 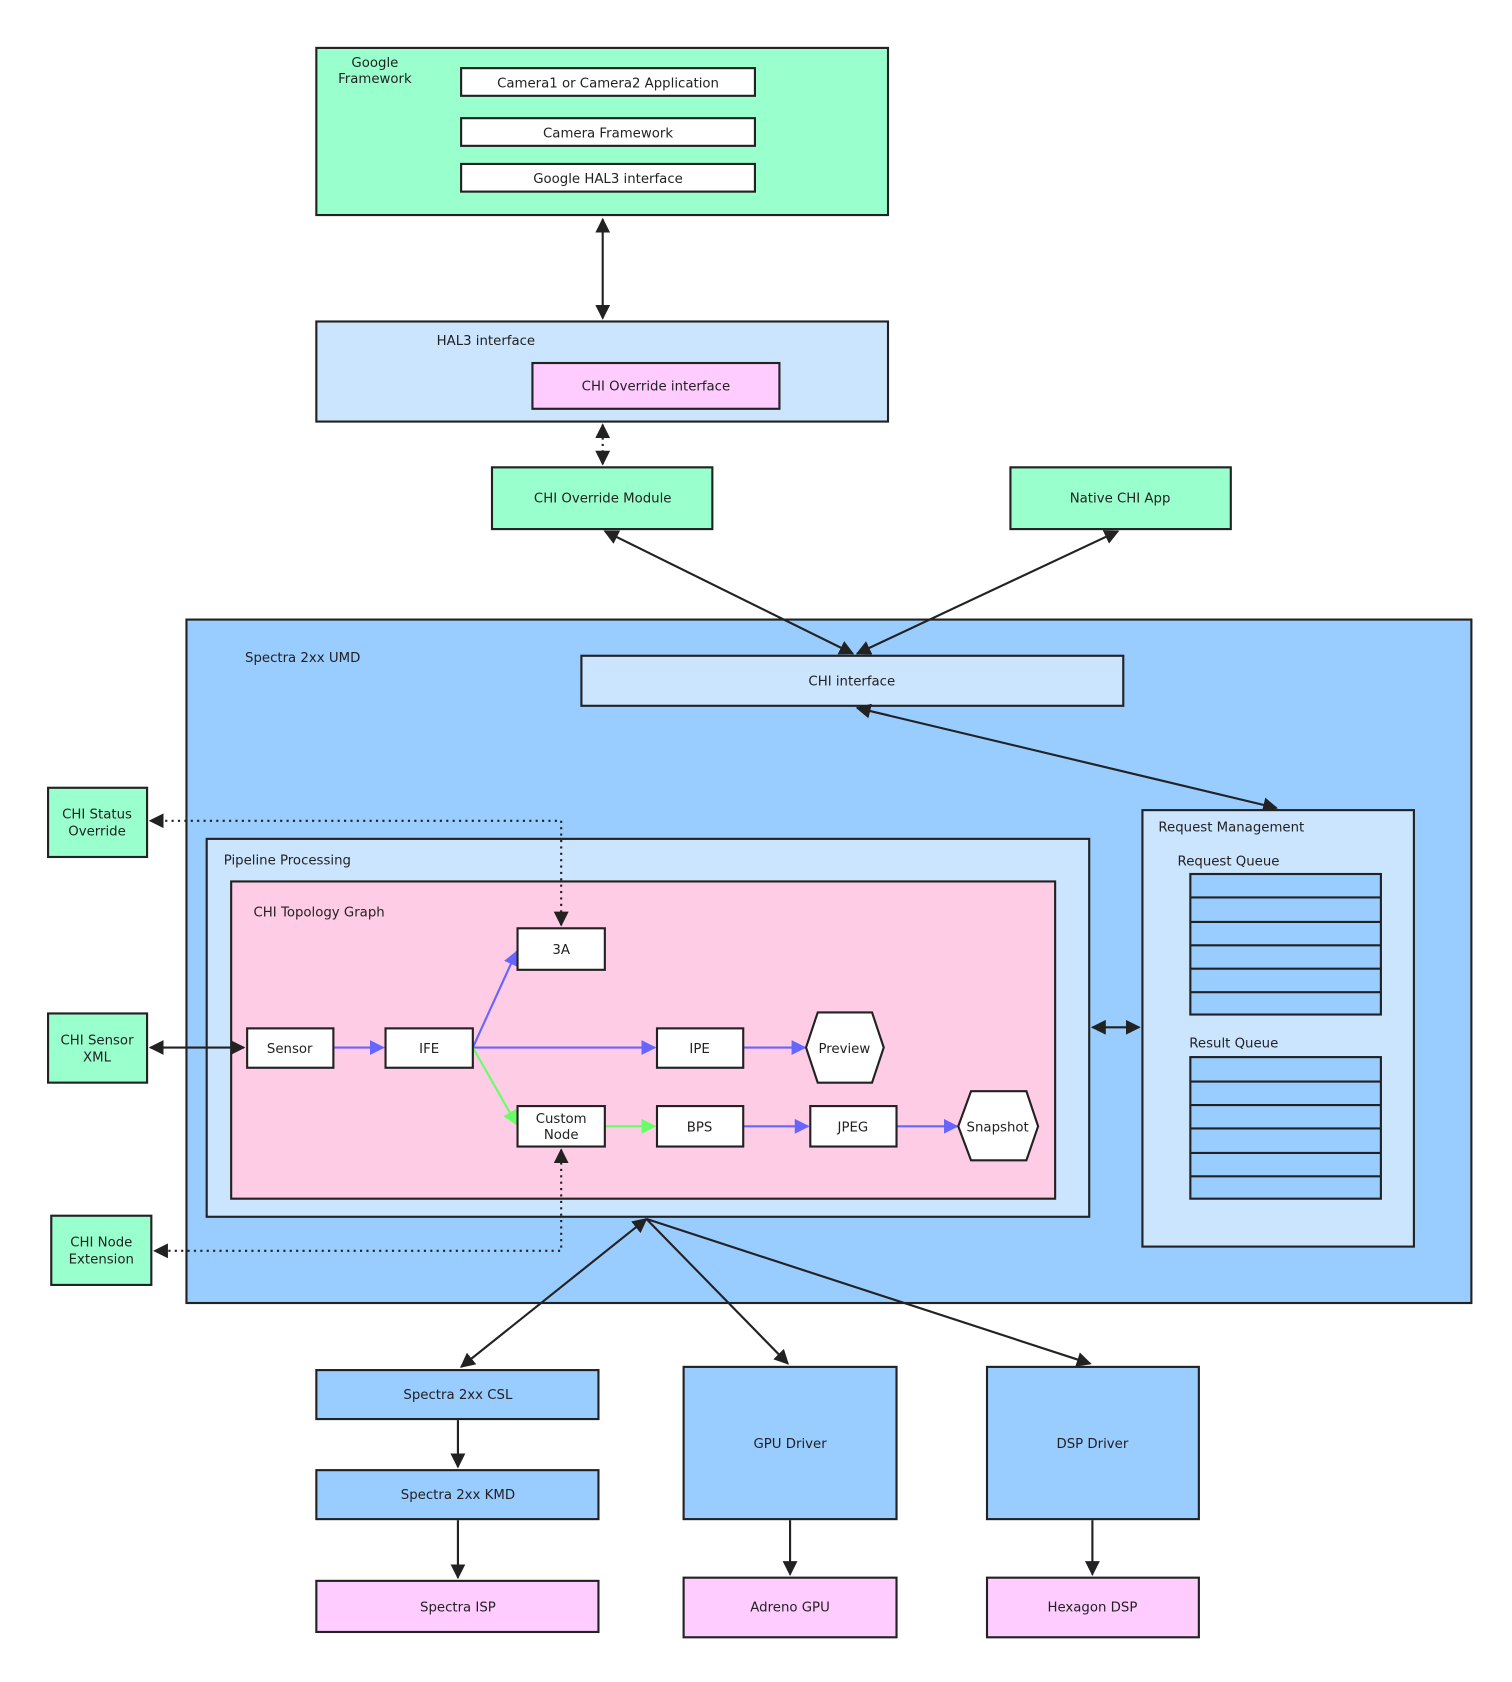 I want to click on dsp-driver-label: DSP Driver, so click(x=1092, y=1444).